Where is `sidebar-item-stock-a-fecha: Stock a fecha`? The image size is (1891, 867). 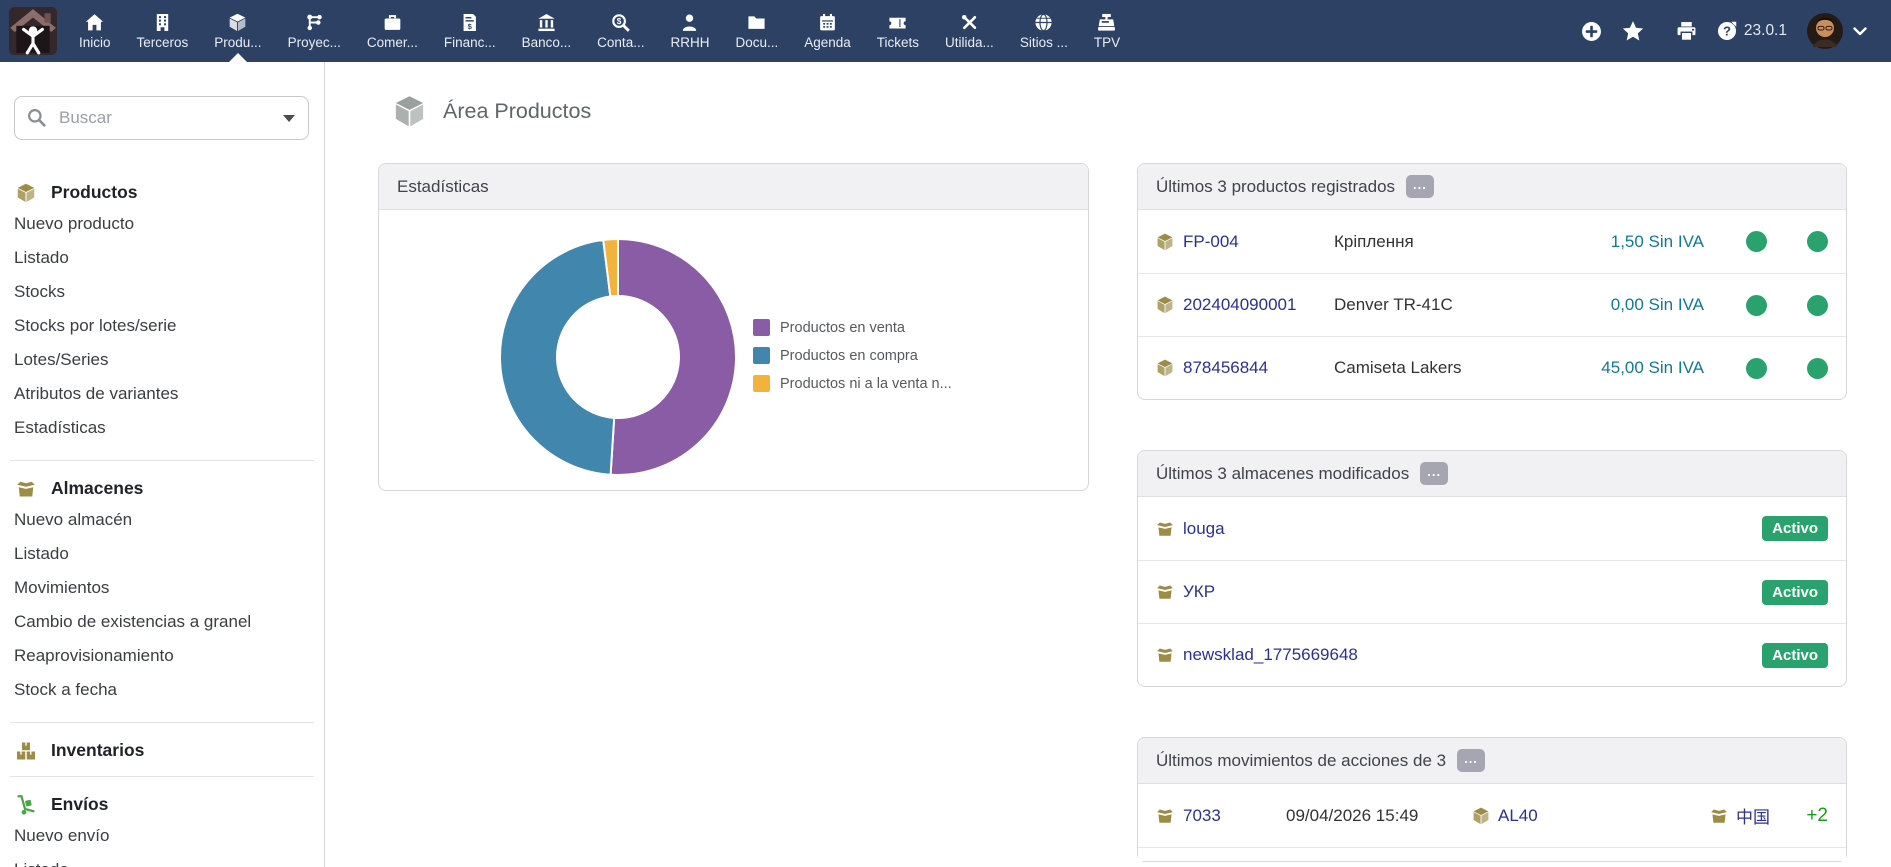 sidebar-item-stock-a-fecha: Stock a fecha is located at coordinates (162, 690).